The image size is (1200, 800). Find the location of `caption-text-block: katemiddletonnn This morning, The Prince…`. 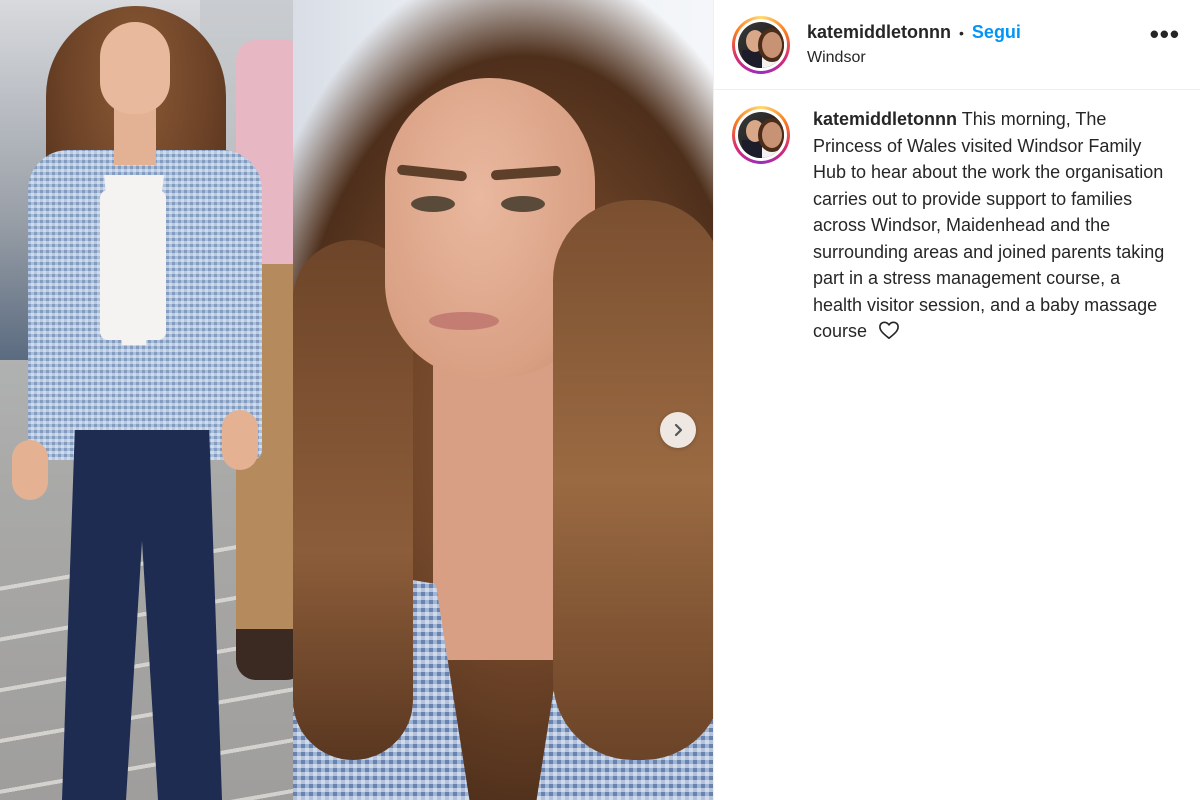

caption-text-block: katemiddletonnn This morning, The Prince… is located at coordinates (993, 225).